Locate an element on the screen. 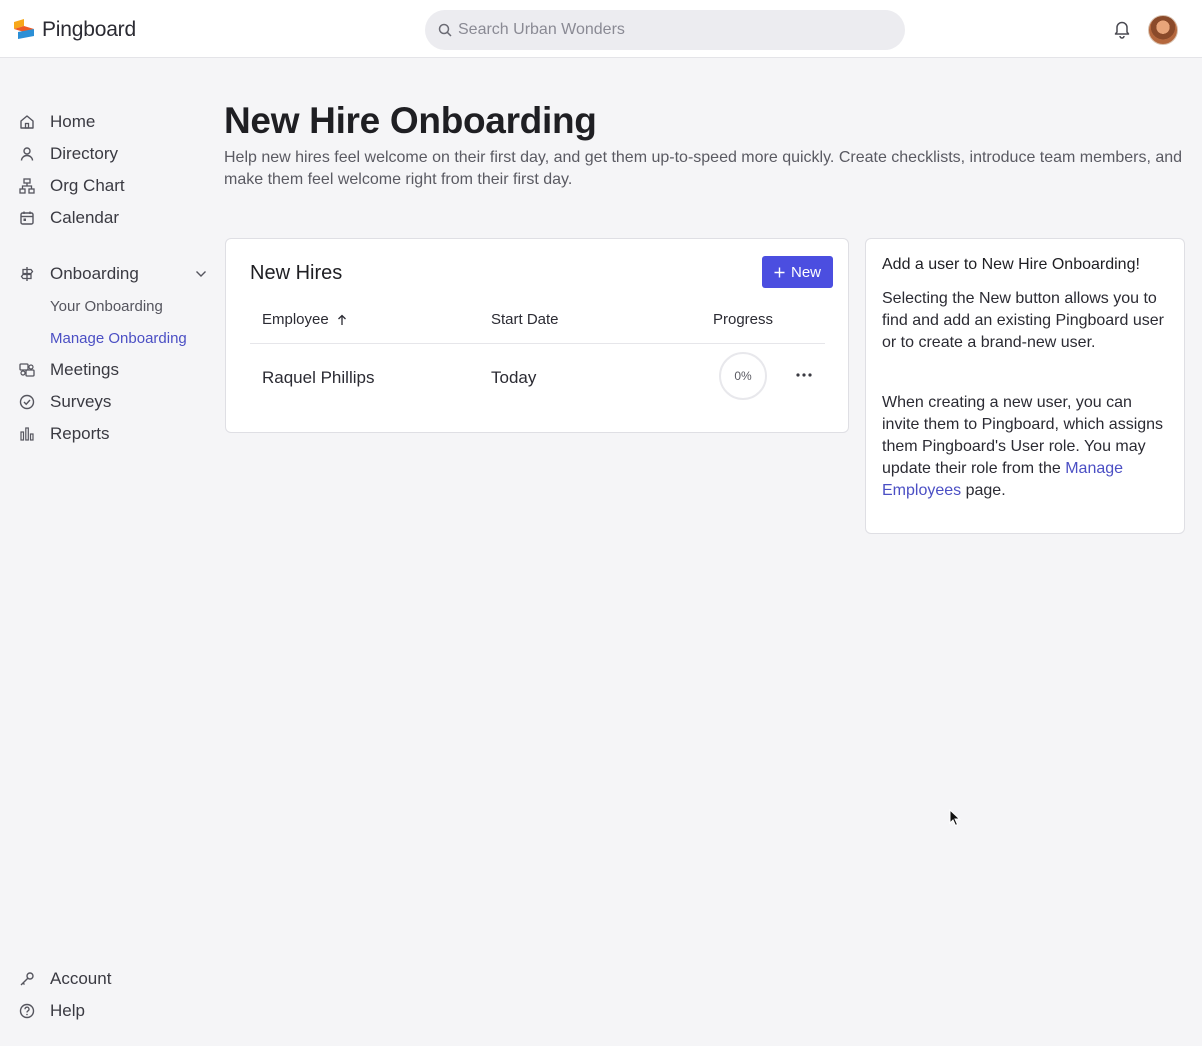 Image resolution: width=1202 pixels, height=1046 pixels. sidebar-item-org-chart: Org Chart is located at coordinates (71, 186).